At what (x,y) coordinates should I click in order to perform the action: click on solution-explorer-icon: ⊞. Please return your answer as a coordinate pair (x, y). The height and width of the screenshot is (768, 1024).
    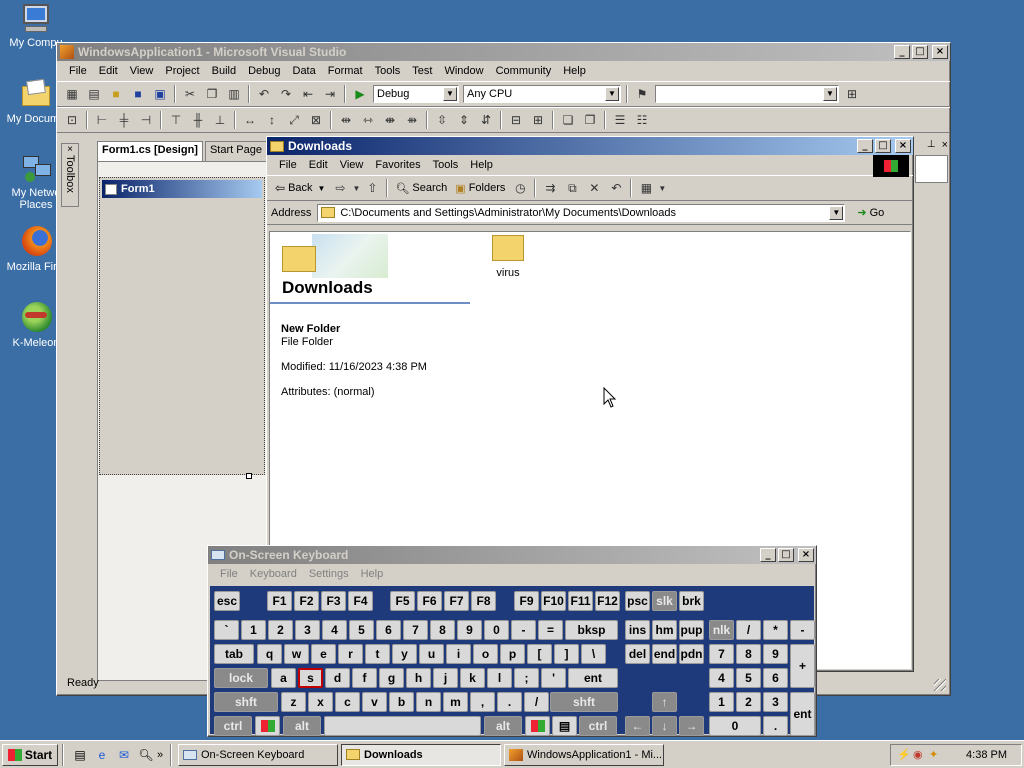
    Looking at the image, I should click on (852, 94).